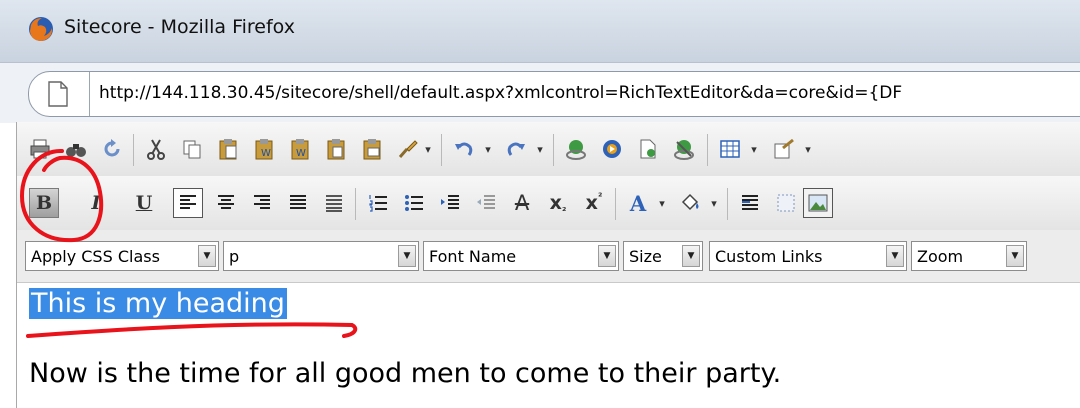  I want to click on format-stripper-dropdown: ▾, so click(428, 149).